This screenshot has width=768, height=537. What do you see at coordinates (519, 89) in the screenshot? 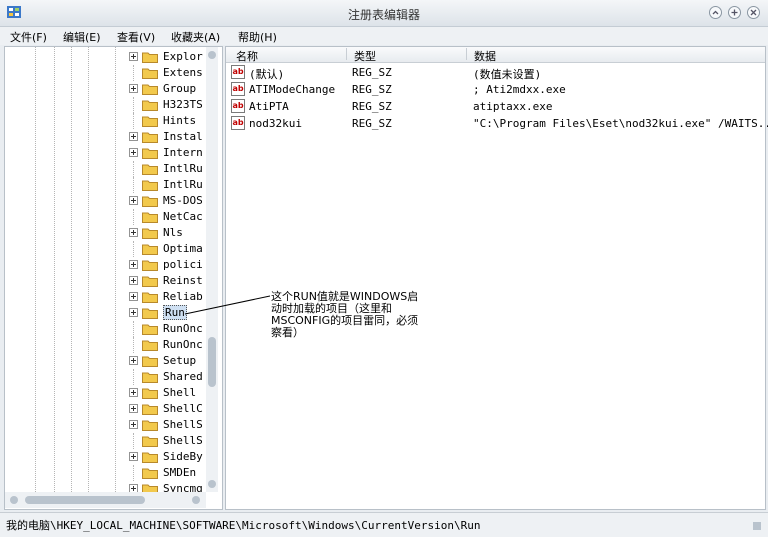
I see `value-data: ; Ati2mdxx.exe` at bounding box center [519, 89].